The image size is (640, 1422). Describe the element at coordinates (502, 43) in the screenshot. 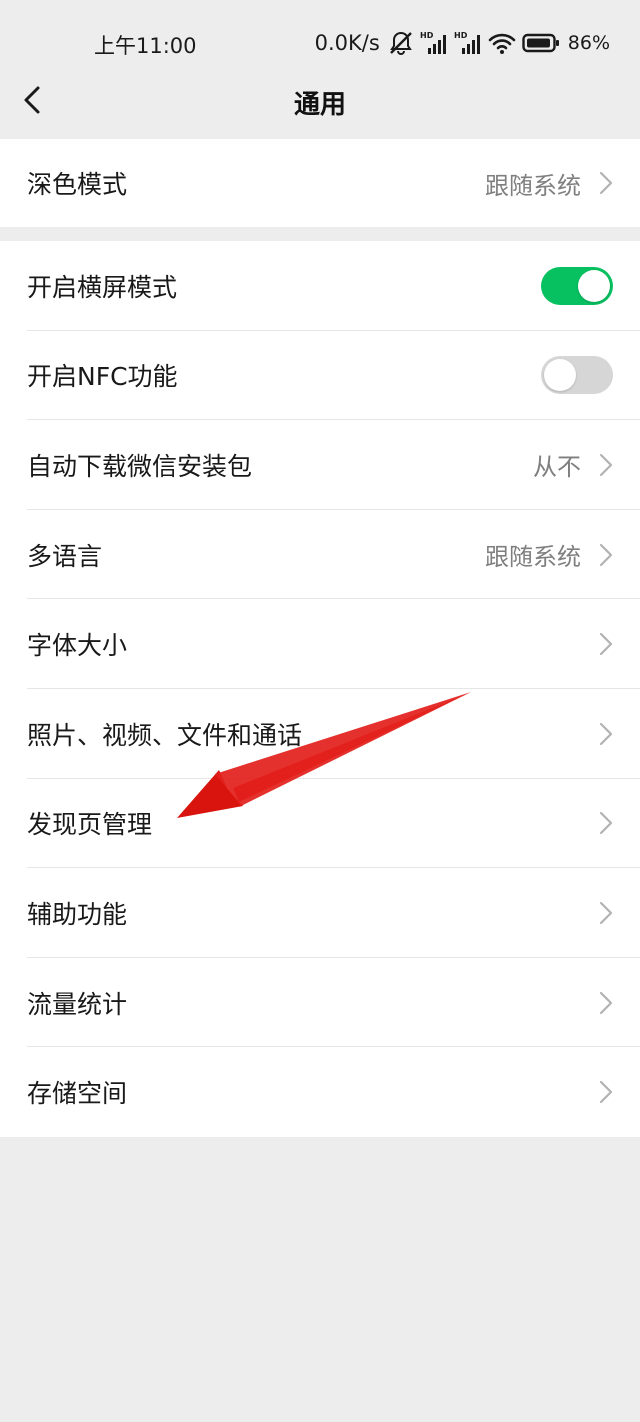

I see `wifi-icon` at that location.